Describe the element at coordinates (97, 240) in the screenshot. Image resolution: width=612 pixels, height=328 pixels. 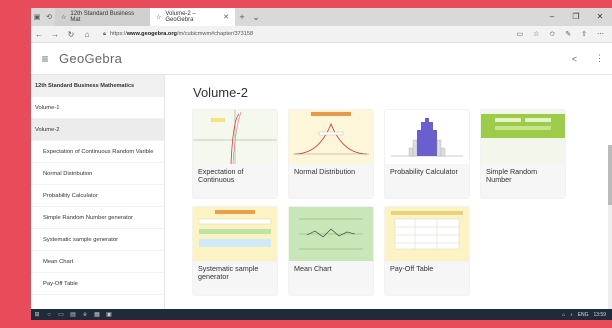
I see `sidebar-item-systematic-sample: Systematic sample generator` at that location.